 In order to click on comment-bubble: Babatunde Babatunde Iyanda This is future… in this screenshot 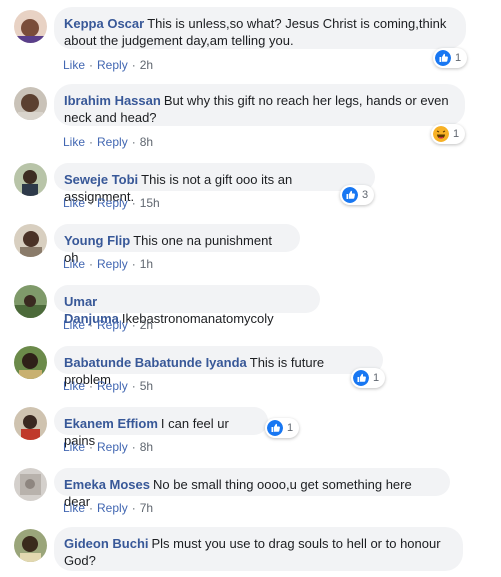, I will do `click(218, 366)`.